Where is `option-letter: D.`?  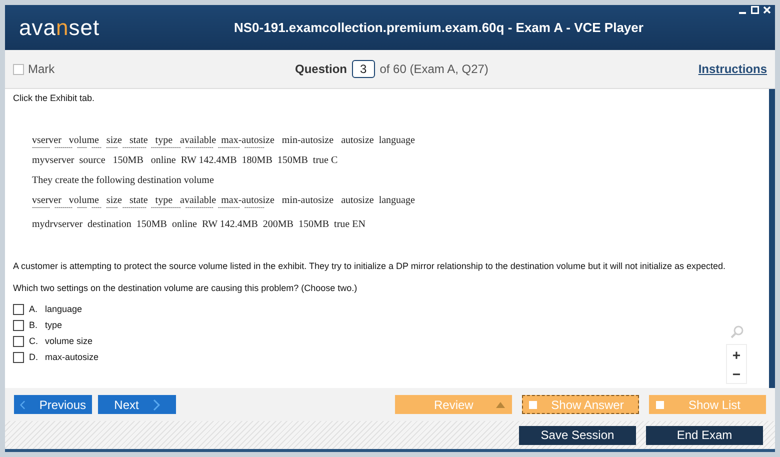 option-letter: D. is located at coordinates (34, 357).